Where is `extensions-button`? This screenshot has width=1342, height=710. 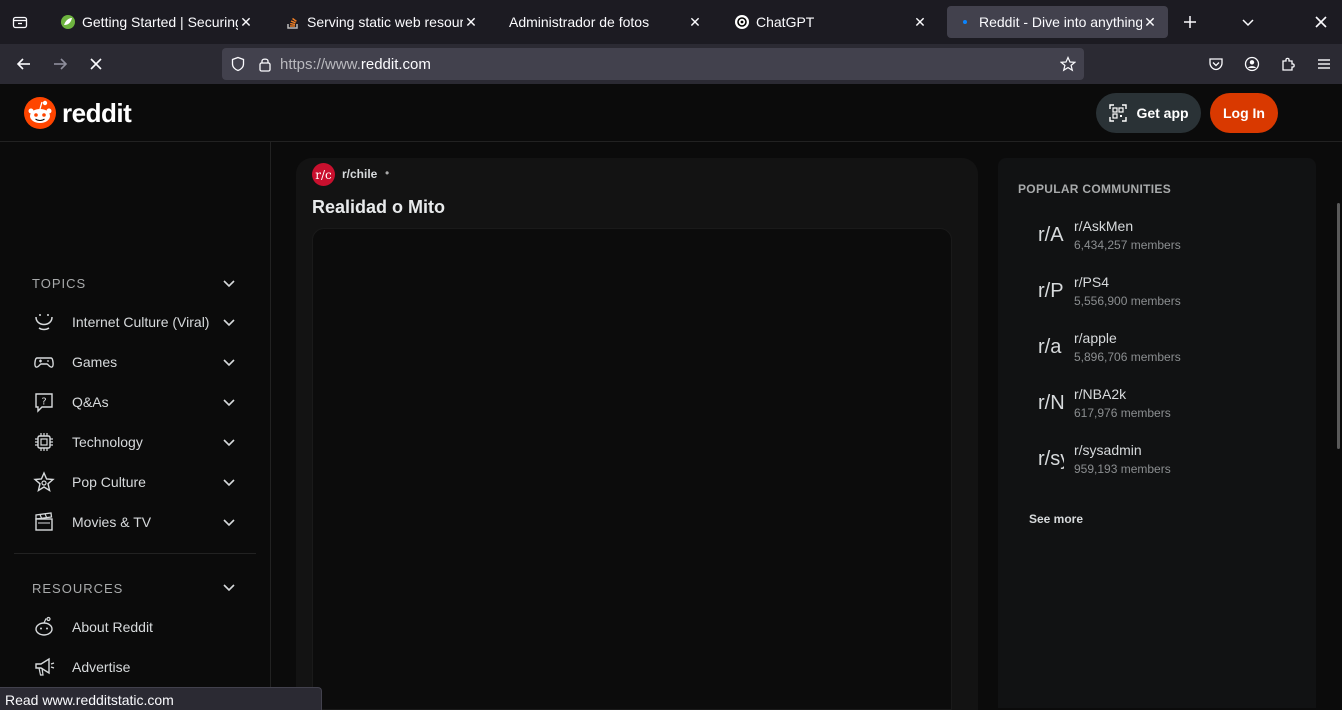
extensions-button is located at coordinates (1288, 64).